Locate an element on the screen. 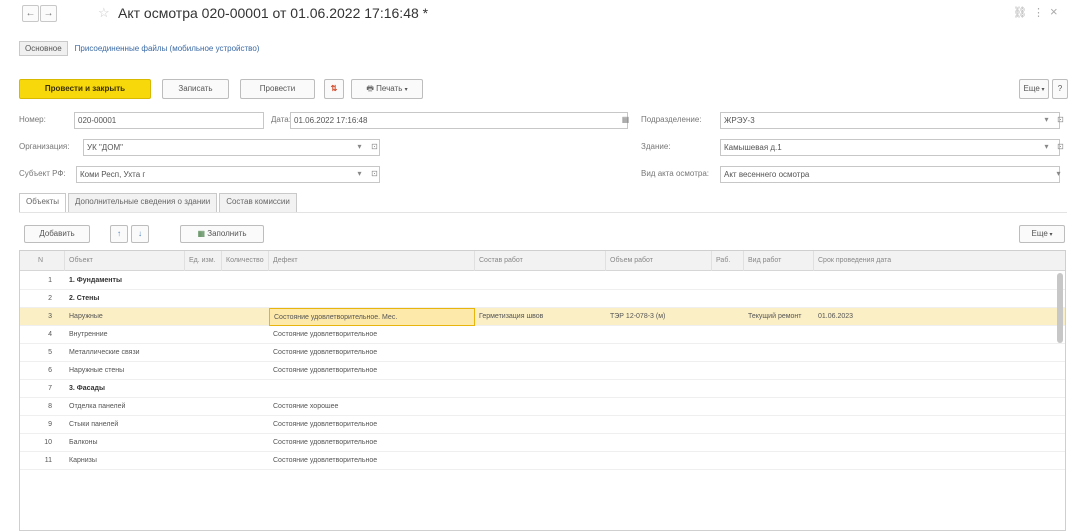  col-defect: Дефект is located at coordinates (372, 261).